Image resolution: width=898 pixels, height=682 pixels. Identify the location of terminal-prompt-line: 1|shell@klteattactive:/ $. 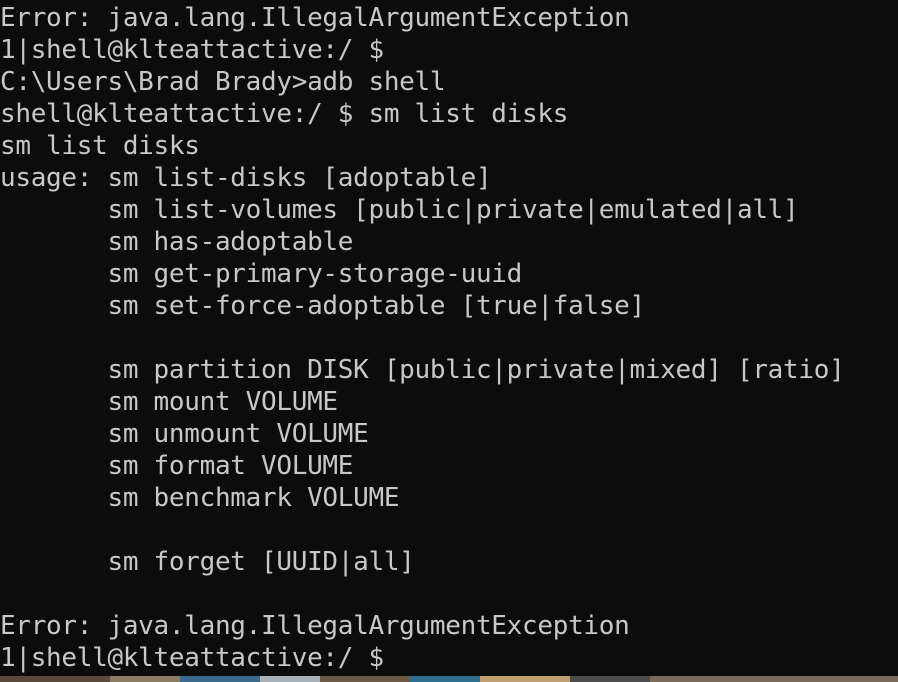
(422, 658).